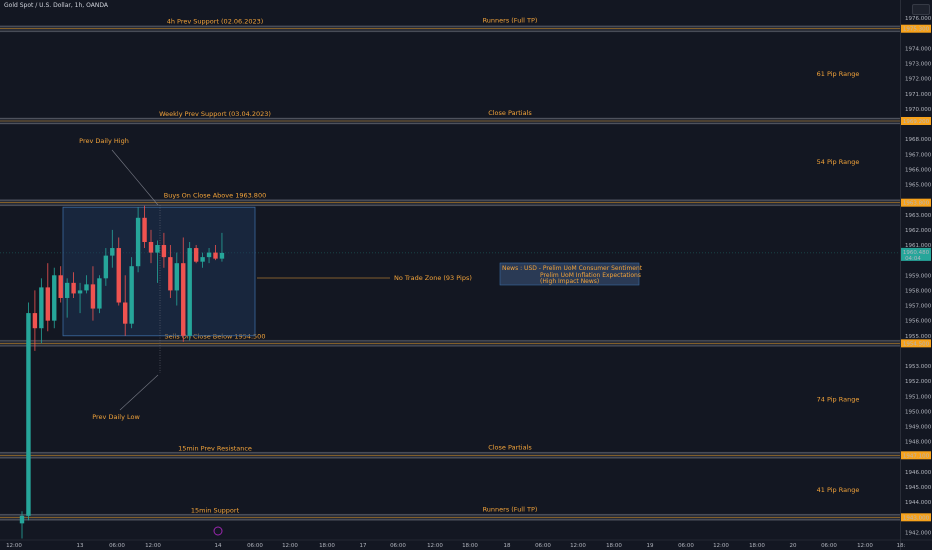  Describe the element at coordinates (215, 114) in the screenshot. I see `level-left-label: Weekly Prev Support (03.04.2023)` at that location.